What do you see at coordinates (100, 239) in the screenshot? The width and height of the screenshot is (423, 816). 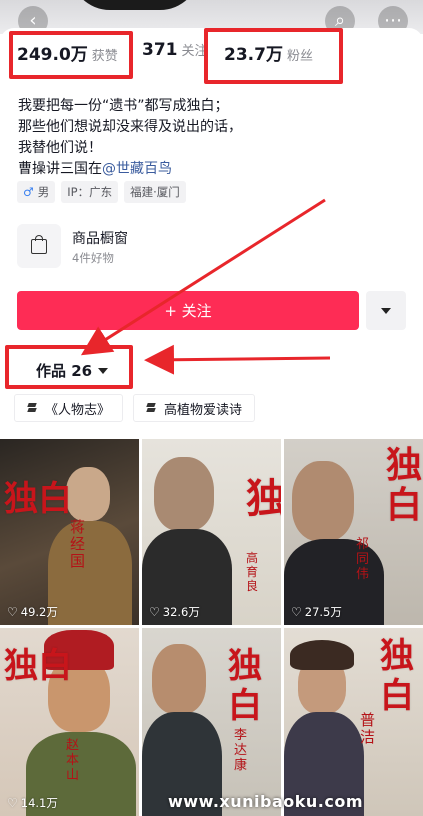 I see `showcase-title: 商品橱窗` at bounding box center [100, 239].